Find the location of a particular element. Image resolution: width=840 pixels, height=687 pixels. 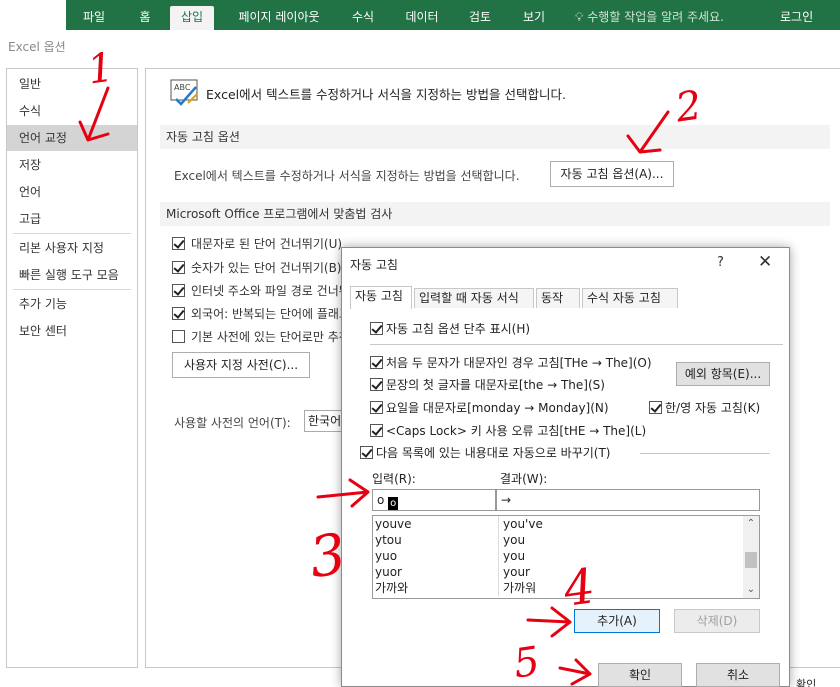

close-icon: ✕ is located at coordinates (765, 262).